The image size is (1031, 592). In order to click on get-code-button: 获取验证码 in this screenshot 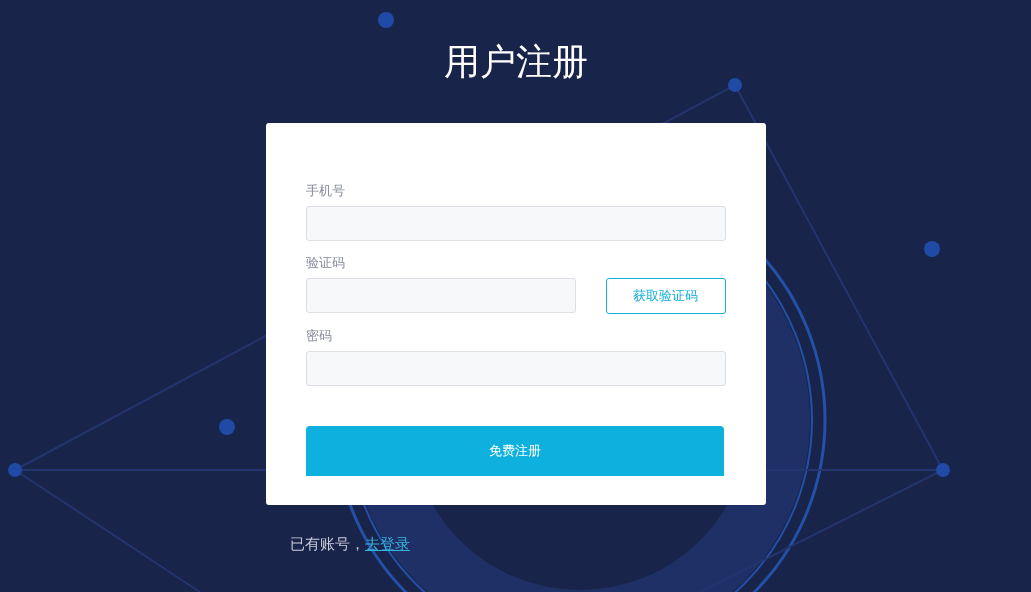, I will do `click(665, 296)`.